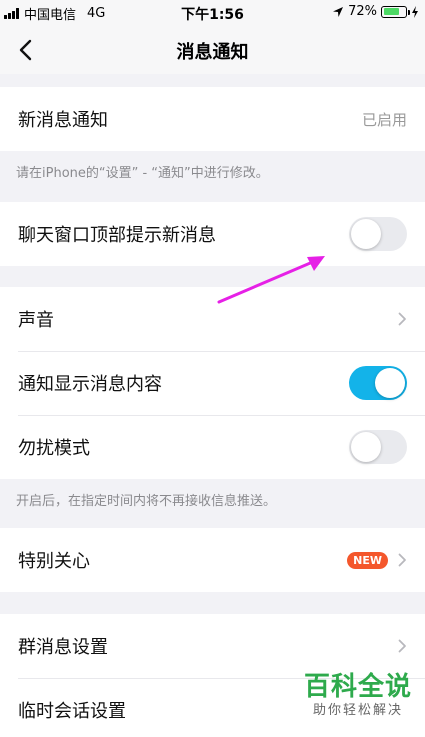 The width and height of the screenshot is (425, 737). I want to click on charging-icon, so click(415, 11).